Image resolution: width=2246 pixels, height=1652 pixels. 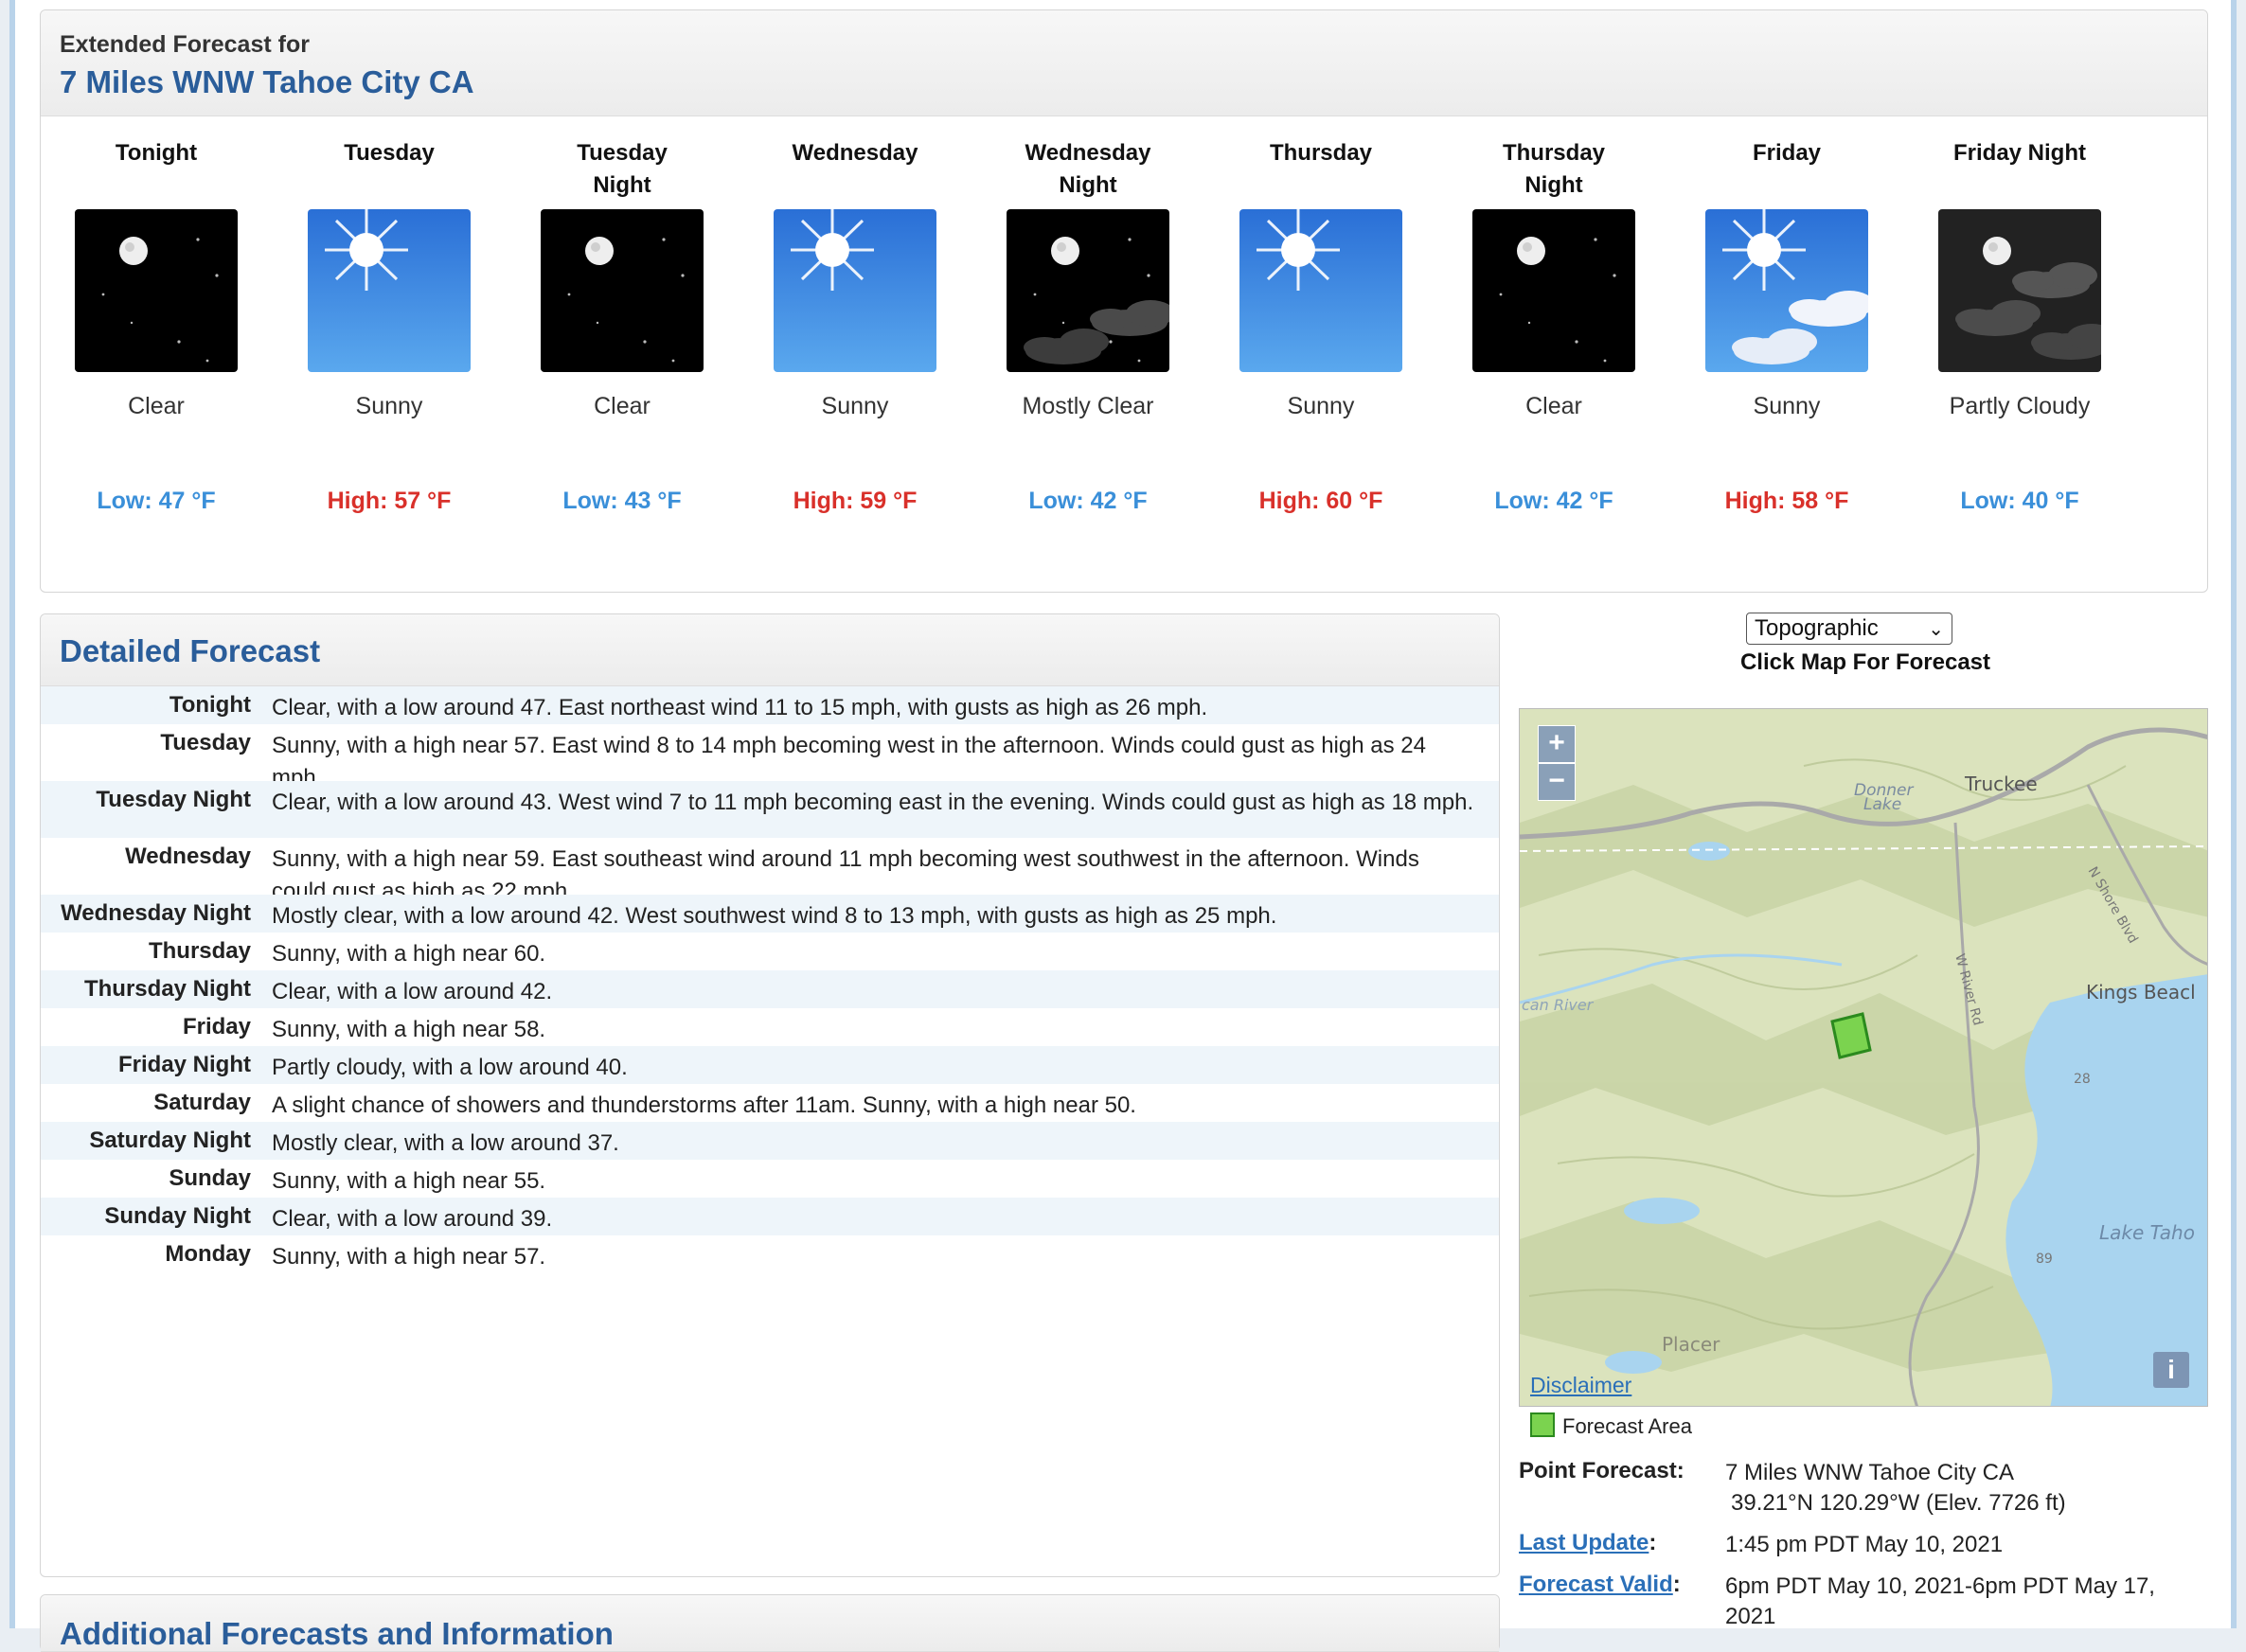 What do you see at coordinates (1088, 406) in the screenshot?
I see `period-short-forecast: Mostly Clear` at bounding box center [1088, 406].